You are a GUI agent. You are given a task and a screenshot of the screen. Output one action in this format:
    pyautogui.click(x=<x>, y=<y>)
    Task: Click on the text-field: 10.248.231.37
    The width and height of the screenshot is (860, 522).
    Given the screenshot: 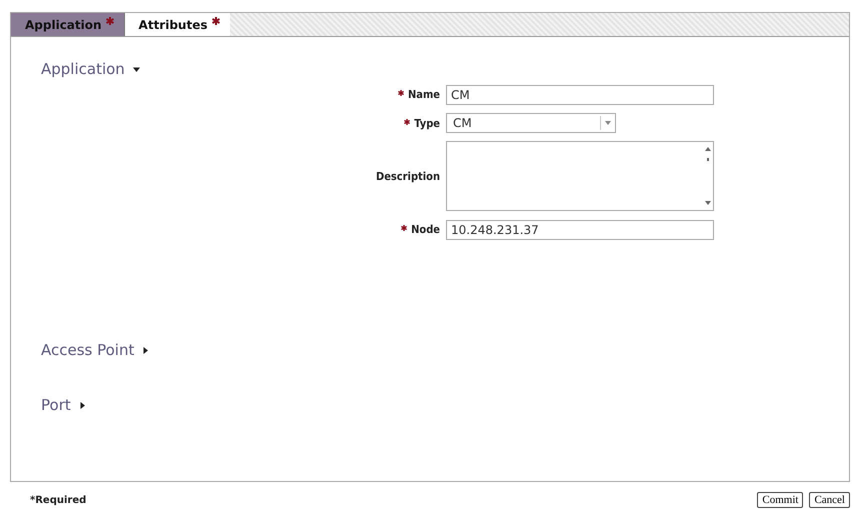 What is the action you would take?
    pyautogui.click(x=580, y=230)
    